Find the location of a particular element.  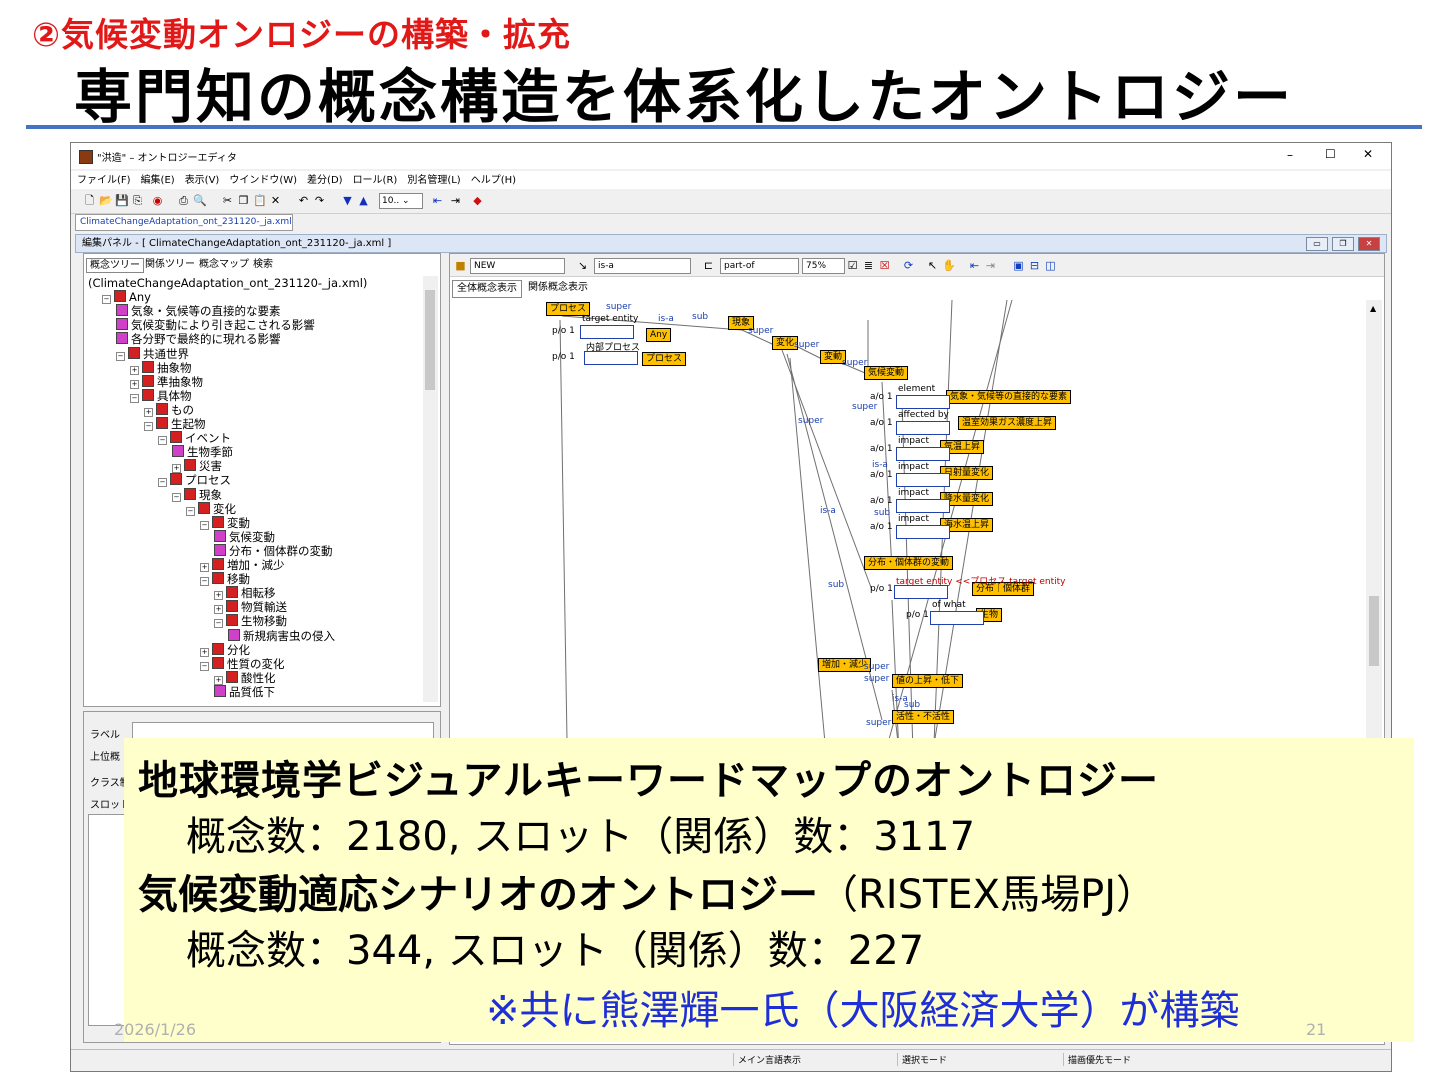

minimize-icon: – is located at coordinates (1290, 155).